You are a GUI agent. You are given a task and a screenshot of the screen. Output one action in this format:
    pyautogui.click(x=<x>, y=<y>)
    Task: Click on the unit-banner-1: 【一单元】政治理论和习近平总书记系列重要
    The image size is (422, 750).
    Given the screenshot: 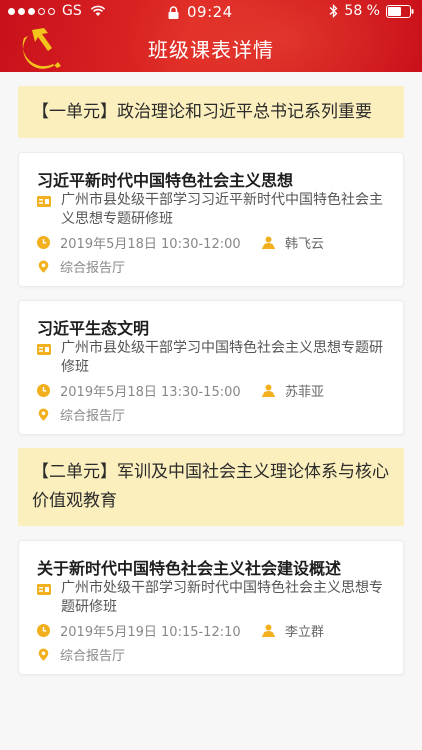 What is the action you would take?
    pyautogui.click(x=211, y=112)
    